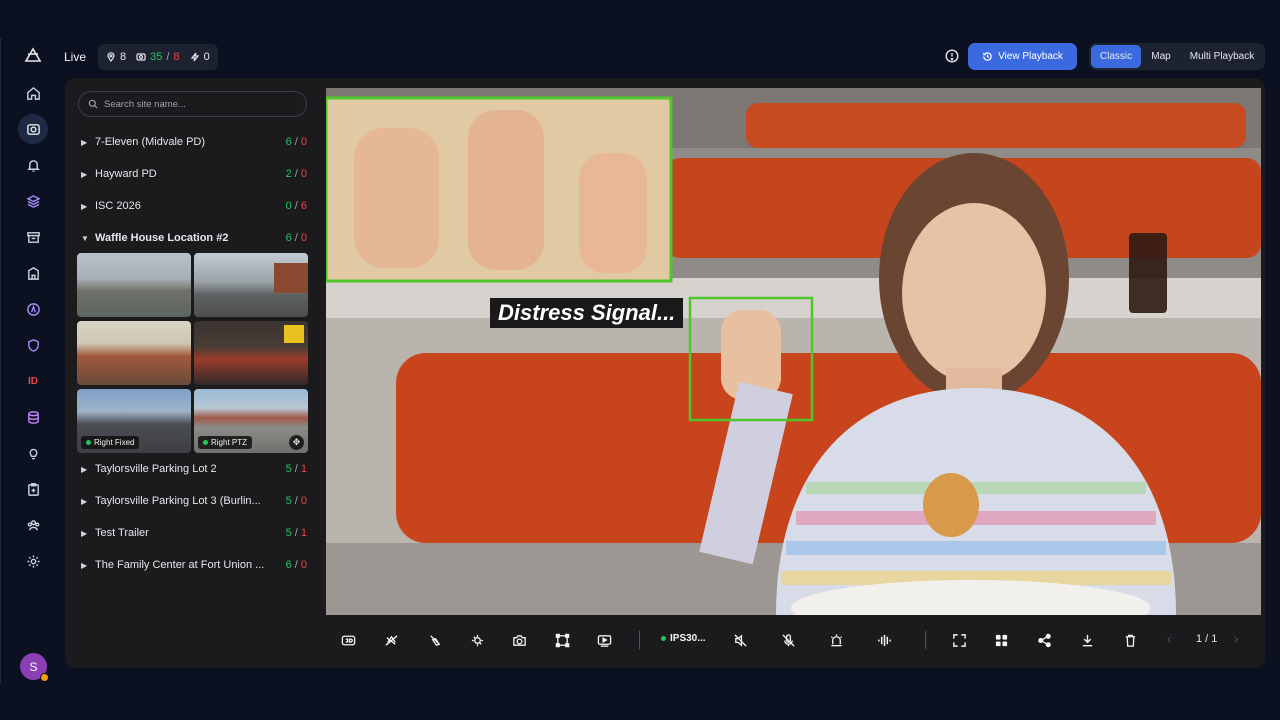  Describe the element at coordinates (296, 501) in the screenshot. I see `site-camera-count: 5 / 0` at that location.